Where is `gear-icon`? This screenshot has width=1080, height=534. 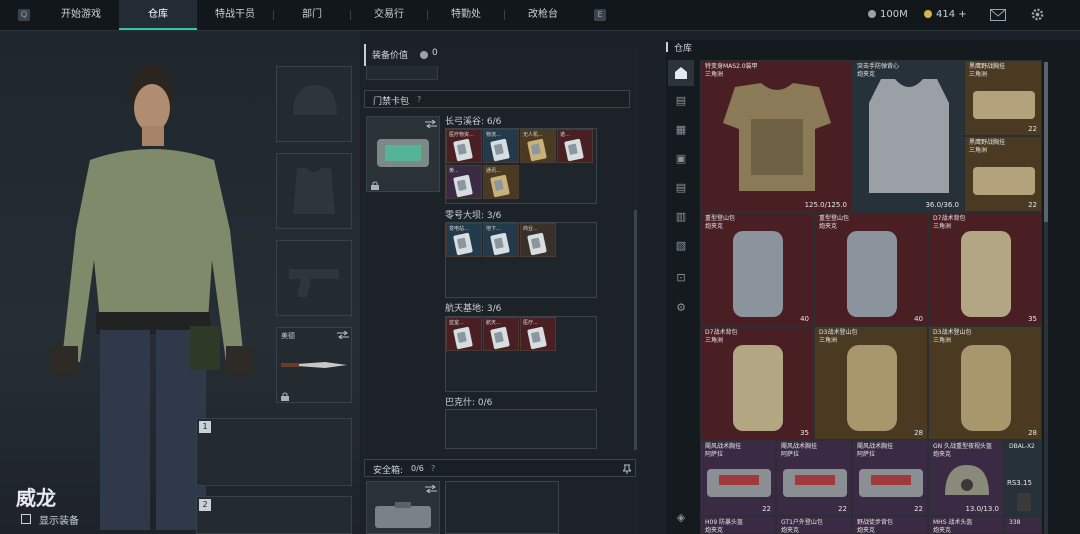 gear-icon is located at coordinates (1037, 14).